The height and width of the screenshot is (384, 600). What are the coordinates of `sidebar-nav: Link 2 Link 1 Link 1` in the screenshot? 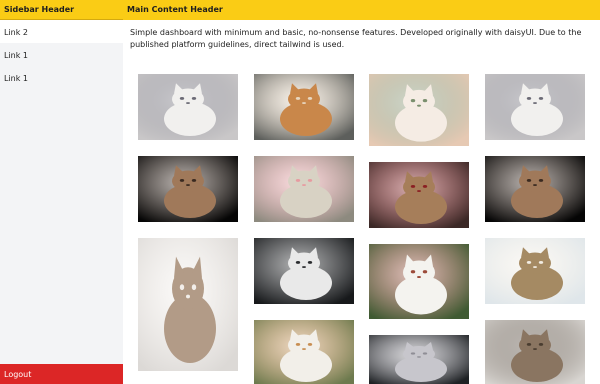 It's located at (61, 54).